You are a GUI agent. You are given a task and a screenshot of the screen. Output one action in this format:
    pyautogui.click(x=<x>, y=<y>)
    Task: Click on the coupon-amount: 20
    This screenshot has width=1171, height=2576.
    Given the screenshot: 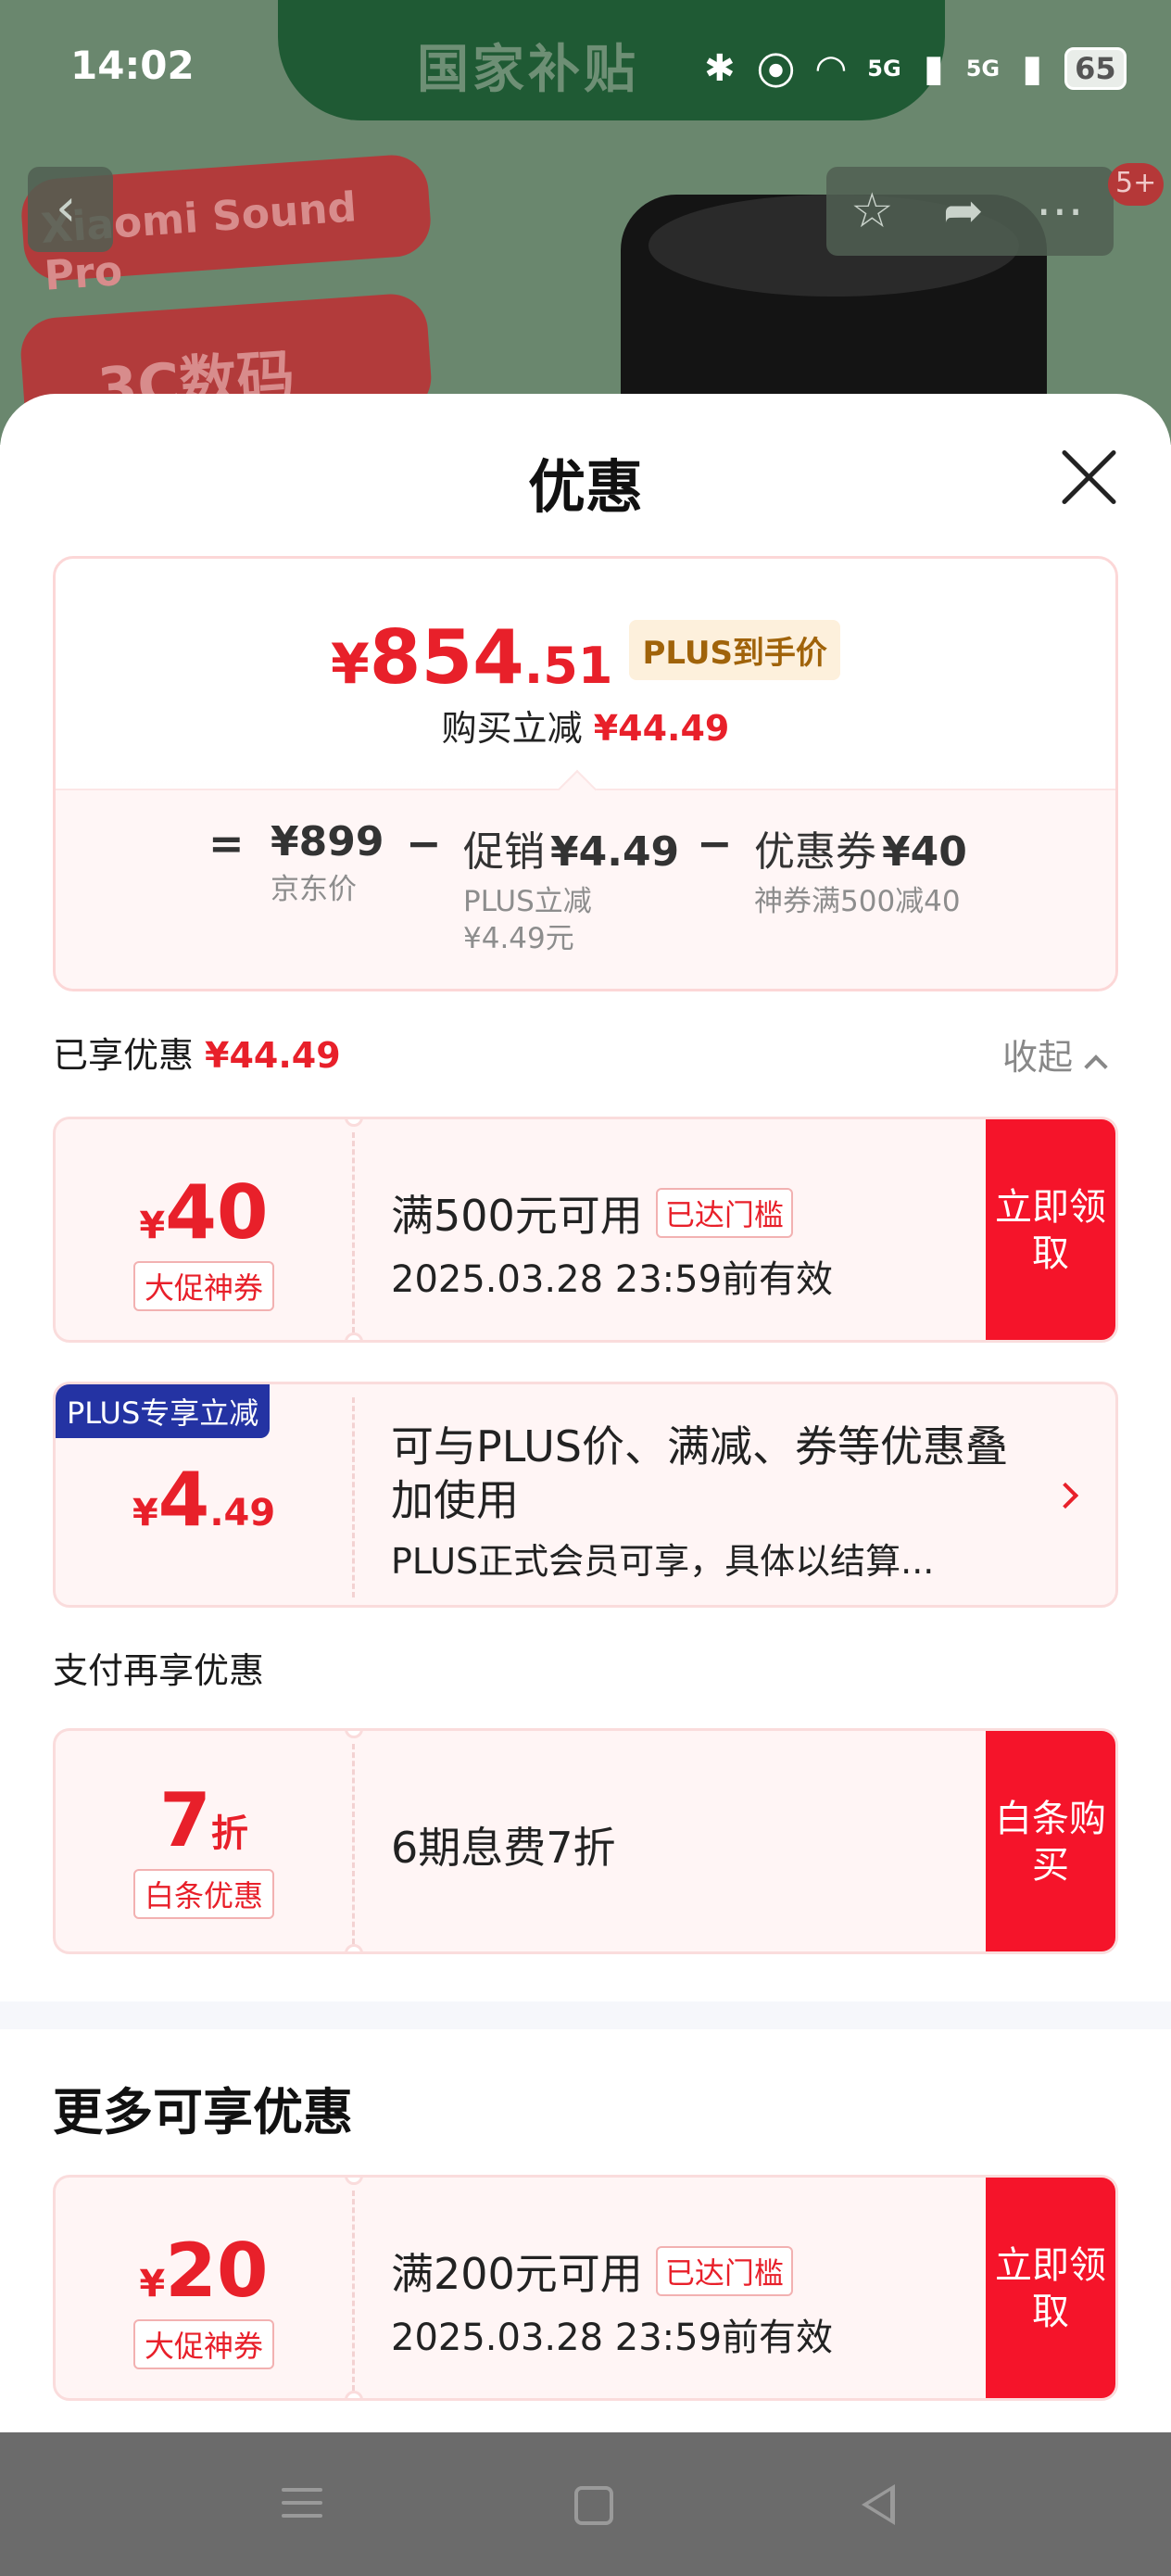 What is the action you would take?
    pyautogui.click(x=217, y=2271)
    